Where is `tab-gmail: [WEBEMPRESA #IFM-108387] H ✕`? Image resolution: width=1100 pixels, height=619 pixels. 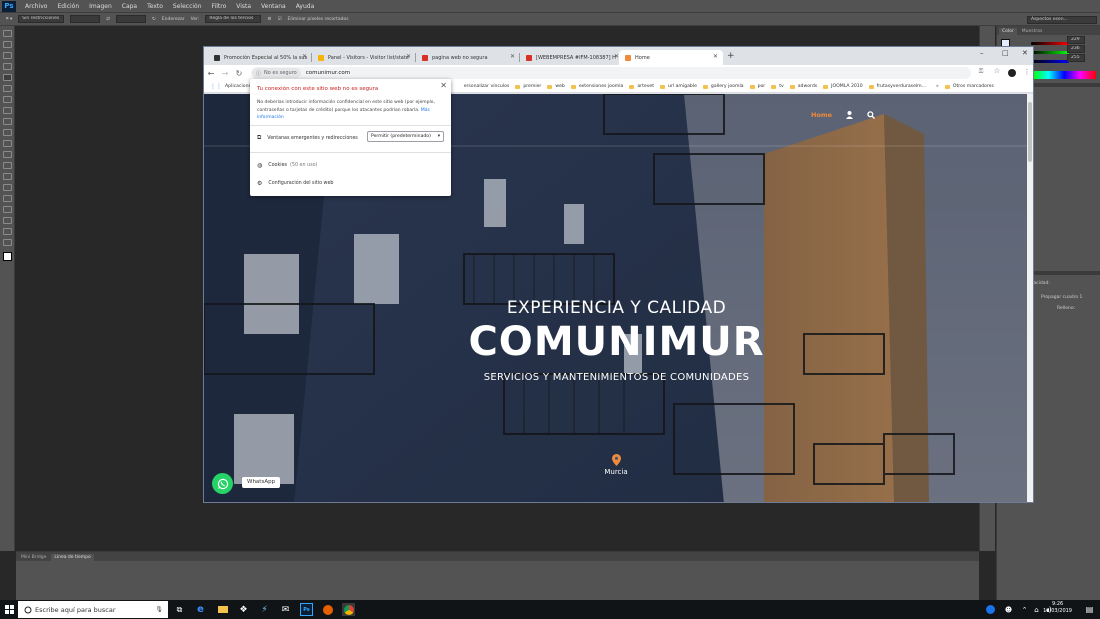 tab-gmail: [WEBEMPRESA #IFM-108387] H ✕ is located at coordinates (572, 57).